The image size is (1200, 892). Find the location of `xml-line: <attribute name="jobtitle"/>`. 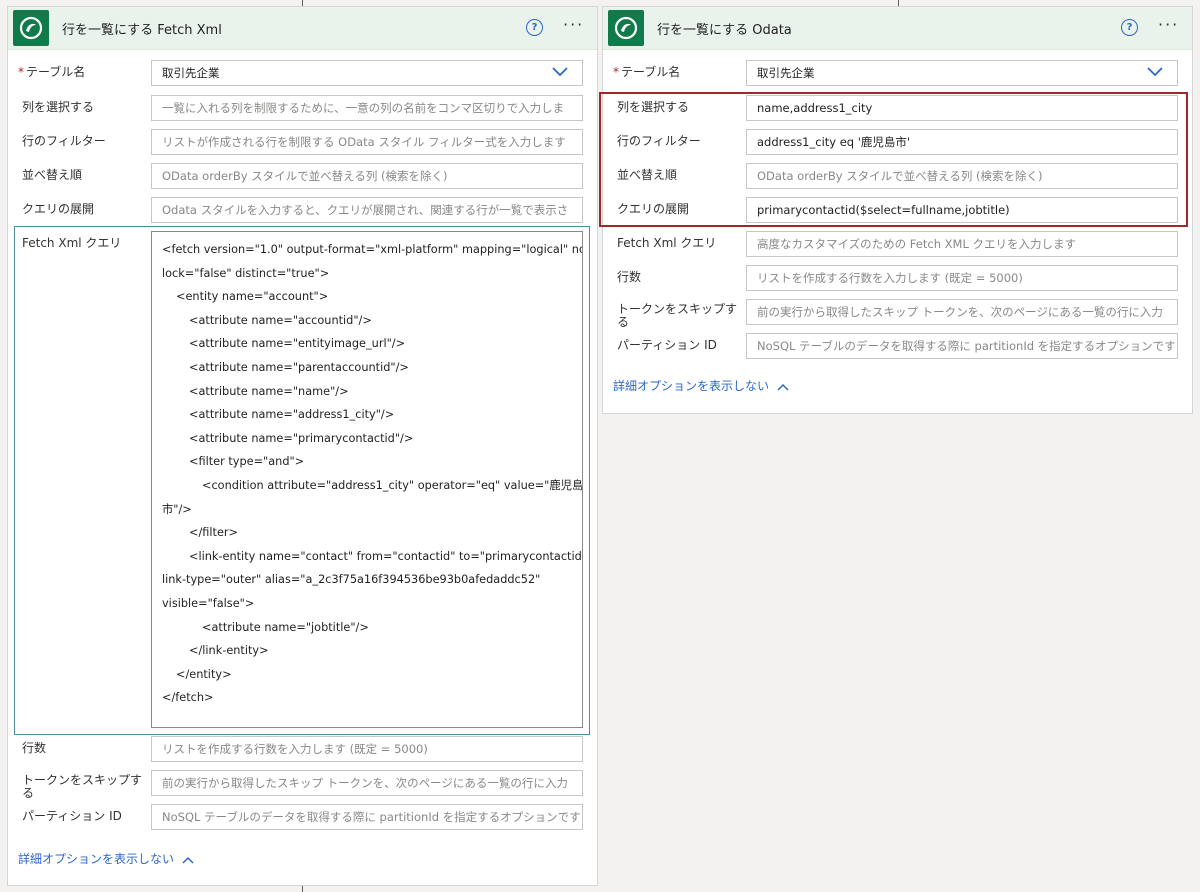

xml-line: <attribute name="jobtitle"/> is located at coordinates (285, 627).